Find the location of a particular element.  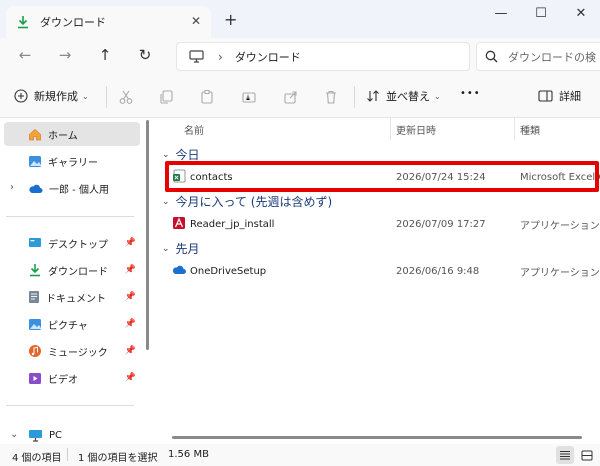

pc-icon is located at coordinates (35, 435).